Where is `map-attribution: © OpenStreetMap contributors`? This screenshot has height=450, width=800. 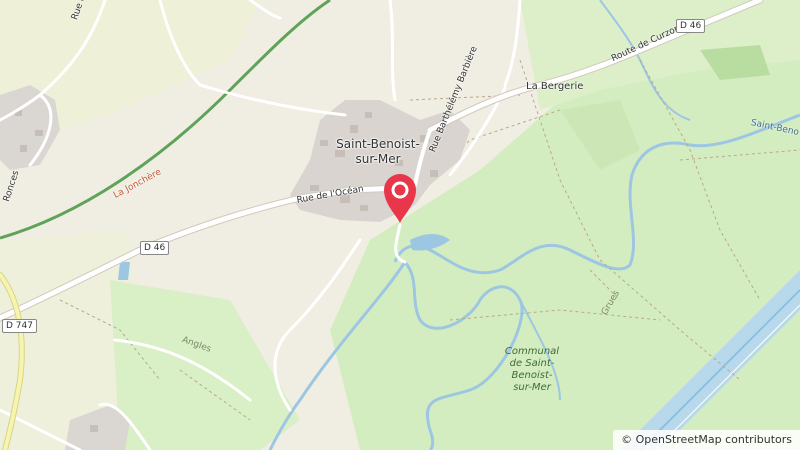 map-attribution: © OpenStreetMap contributors is located at coordinates (706, 440).